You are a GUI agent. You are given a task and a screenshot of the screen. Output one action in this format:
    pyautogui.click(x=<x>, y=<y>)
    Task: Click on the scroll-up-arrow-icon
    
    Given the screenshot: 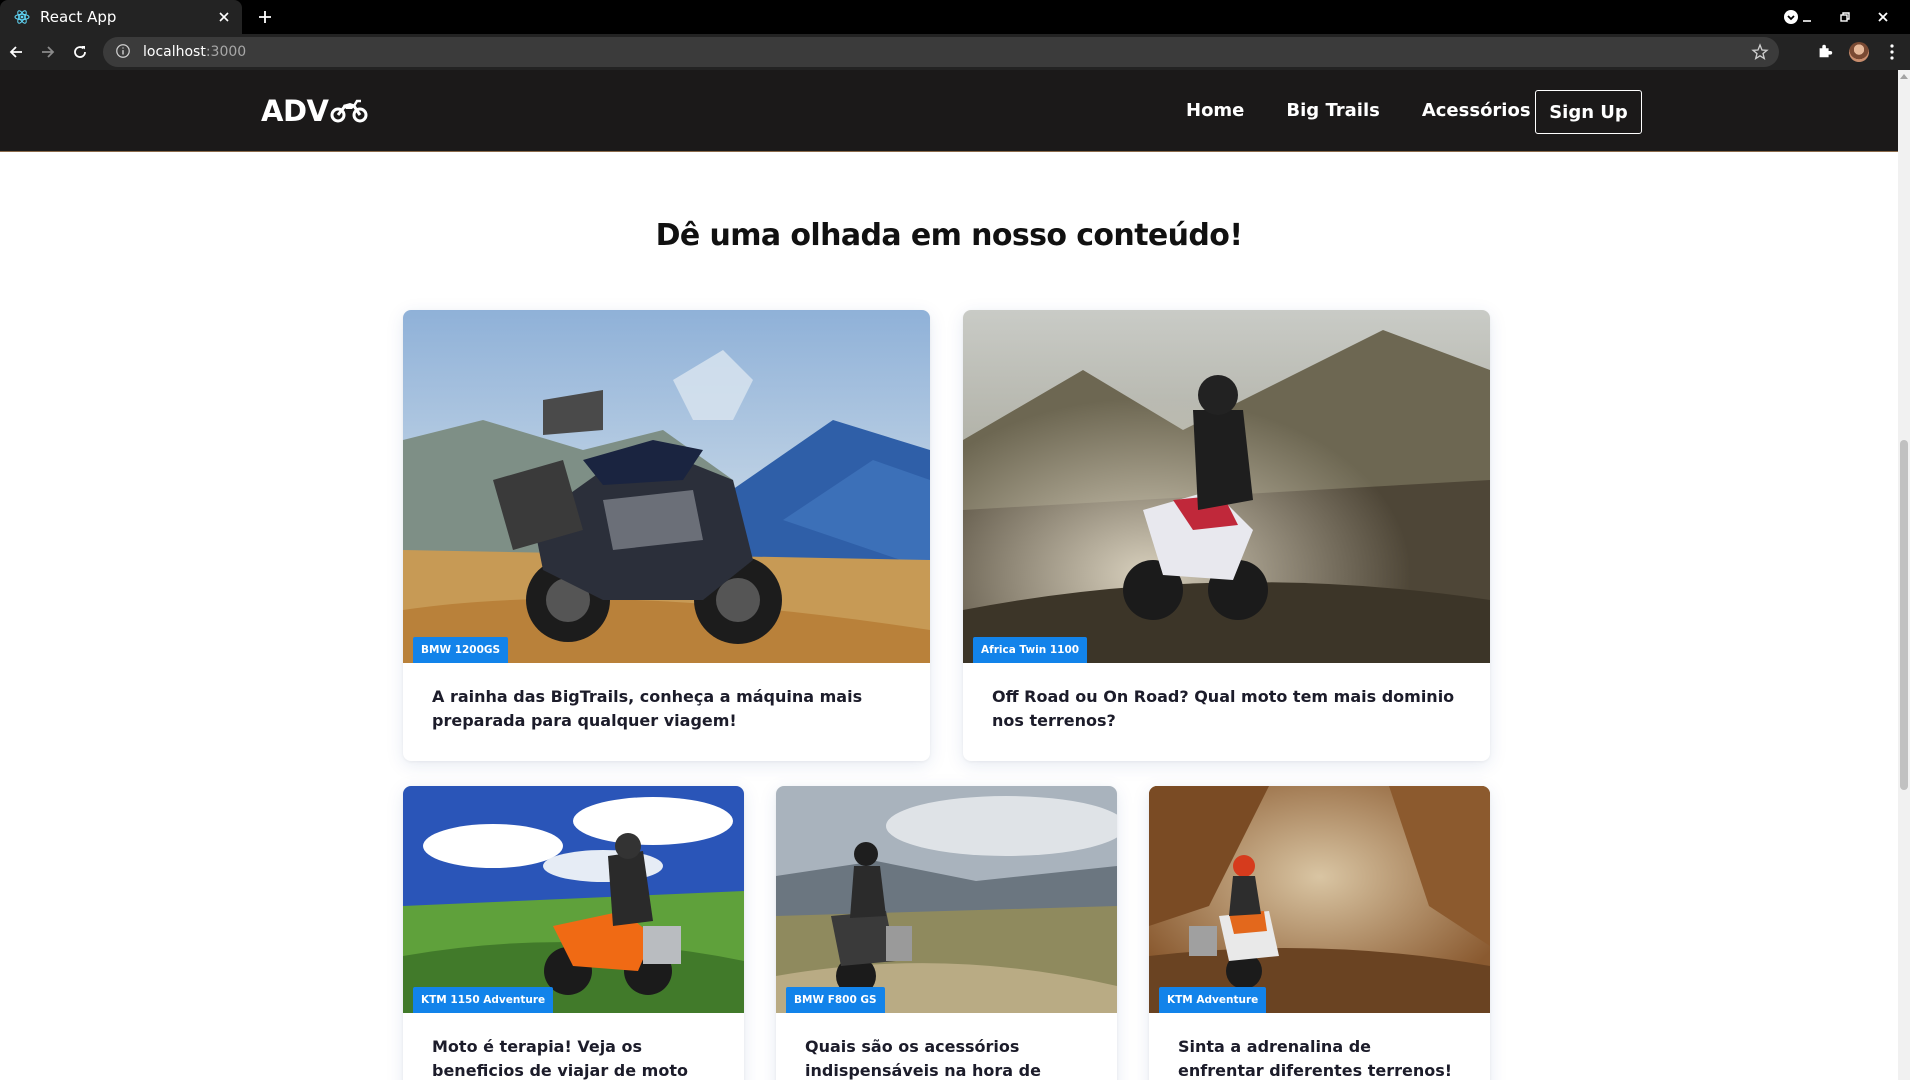 What is the action you would take?
    pyautogui.click(x=1904, y=76)
    